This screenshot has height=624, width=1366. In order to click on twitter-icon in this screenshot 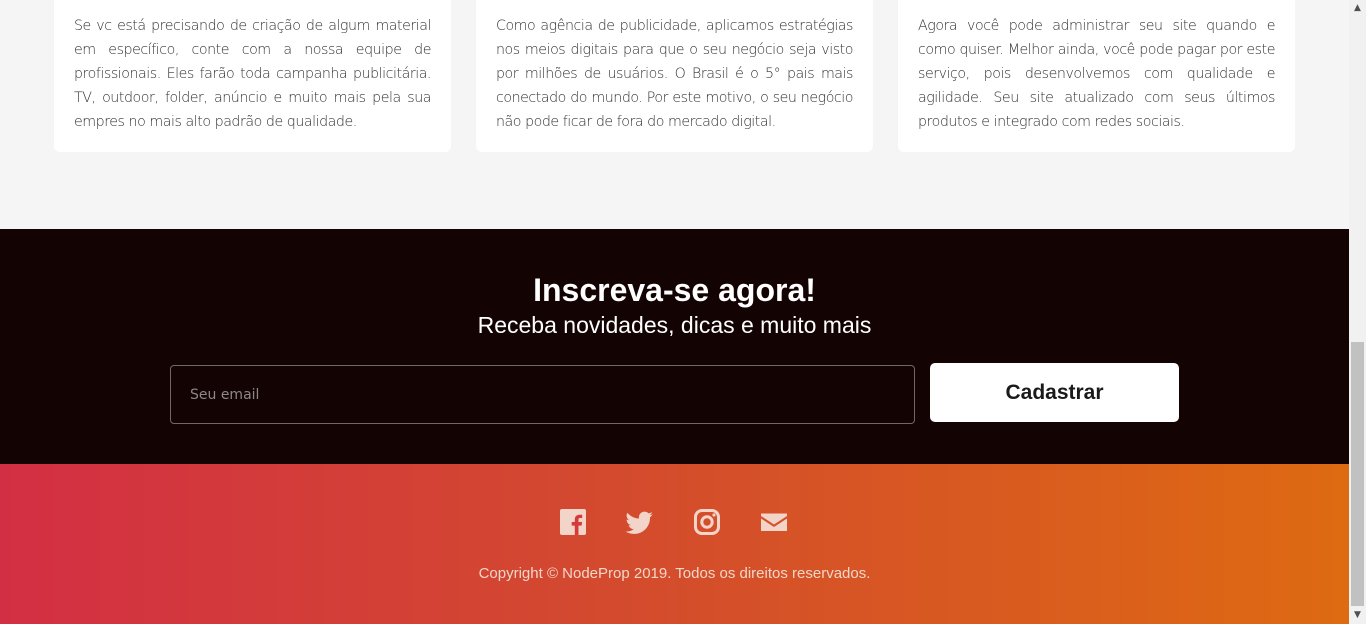, I will do `click(639, 522)`.